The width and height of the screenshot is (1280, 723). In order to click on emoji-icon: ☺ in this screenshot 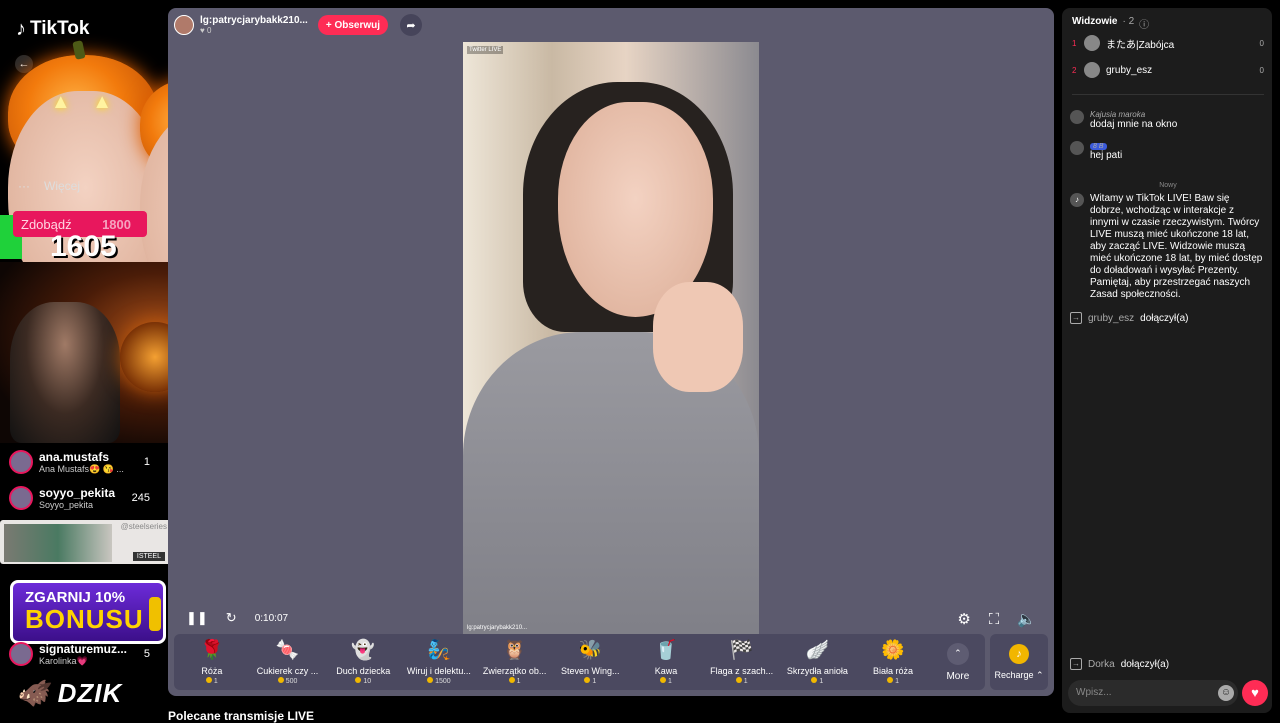, I will do `click(1226, 693)`.